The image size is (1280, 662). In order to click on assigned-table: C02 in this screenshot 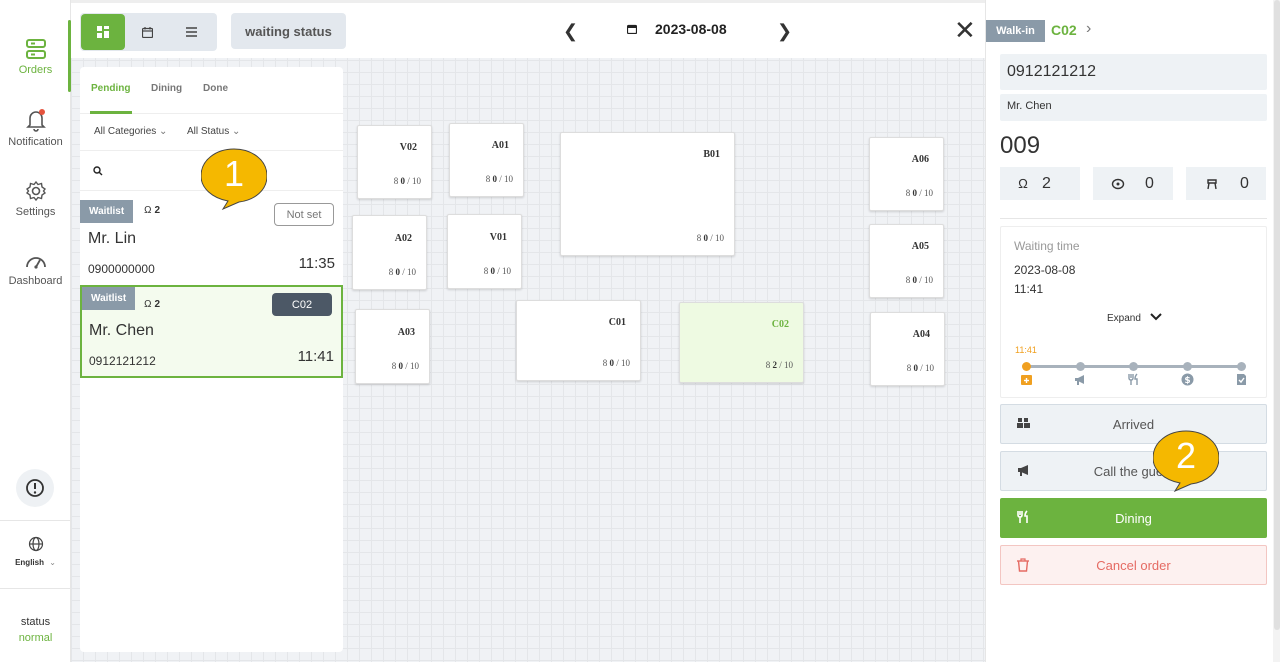, I will do `click(1064, 30)`.